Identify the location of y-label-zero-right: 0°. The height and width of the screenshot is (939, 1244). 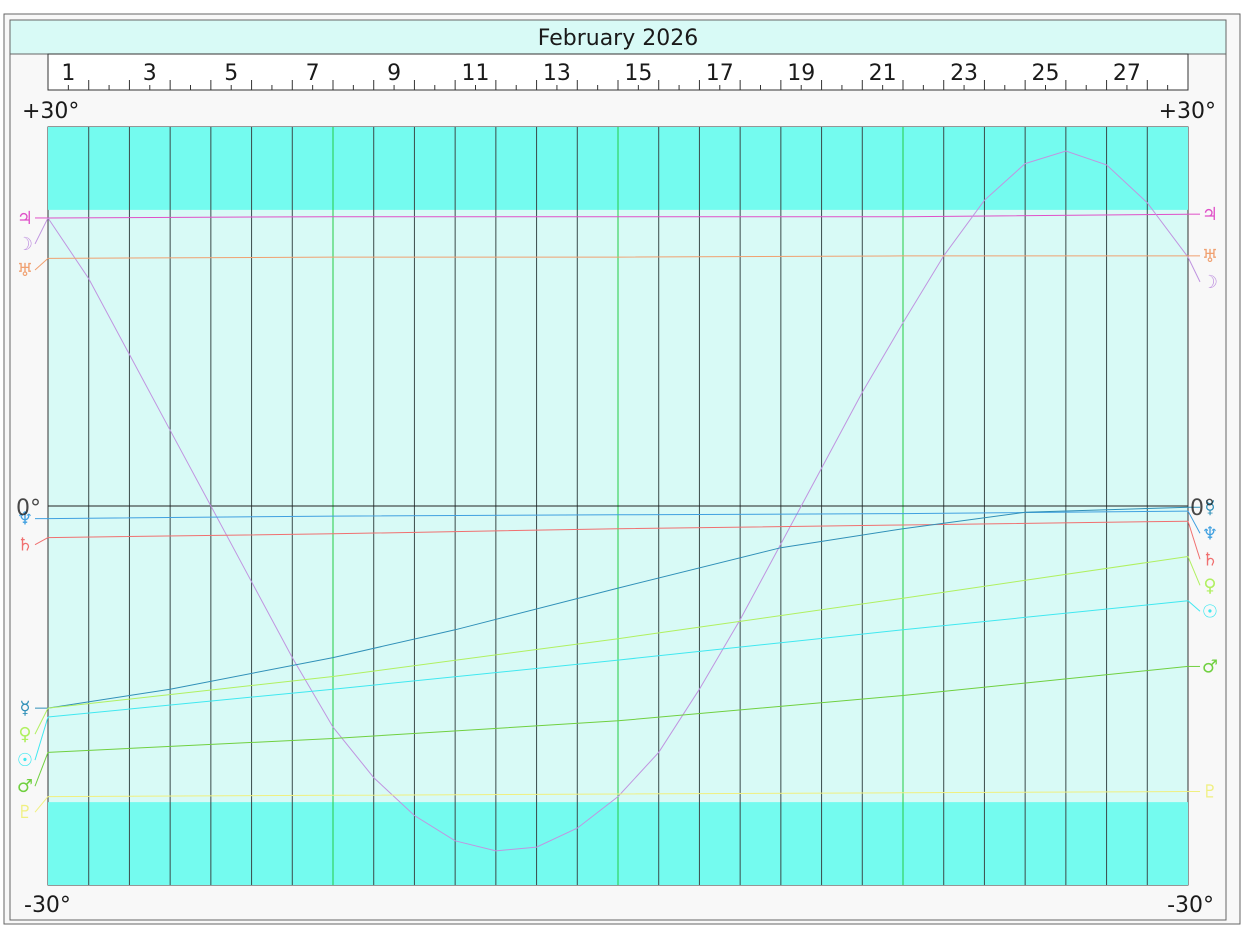
(1202, 508).